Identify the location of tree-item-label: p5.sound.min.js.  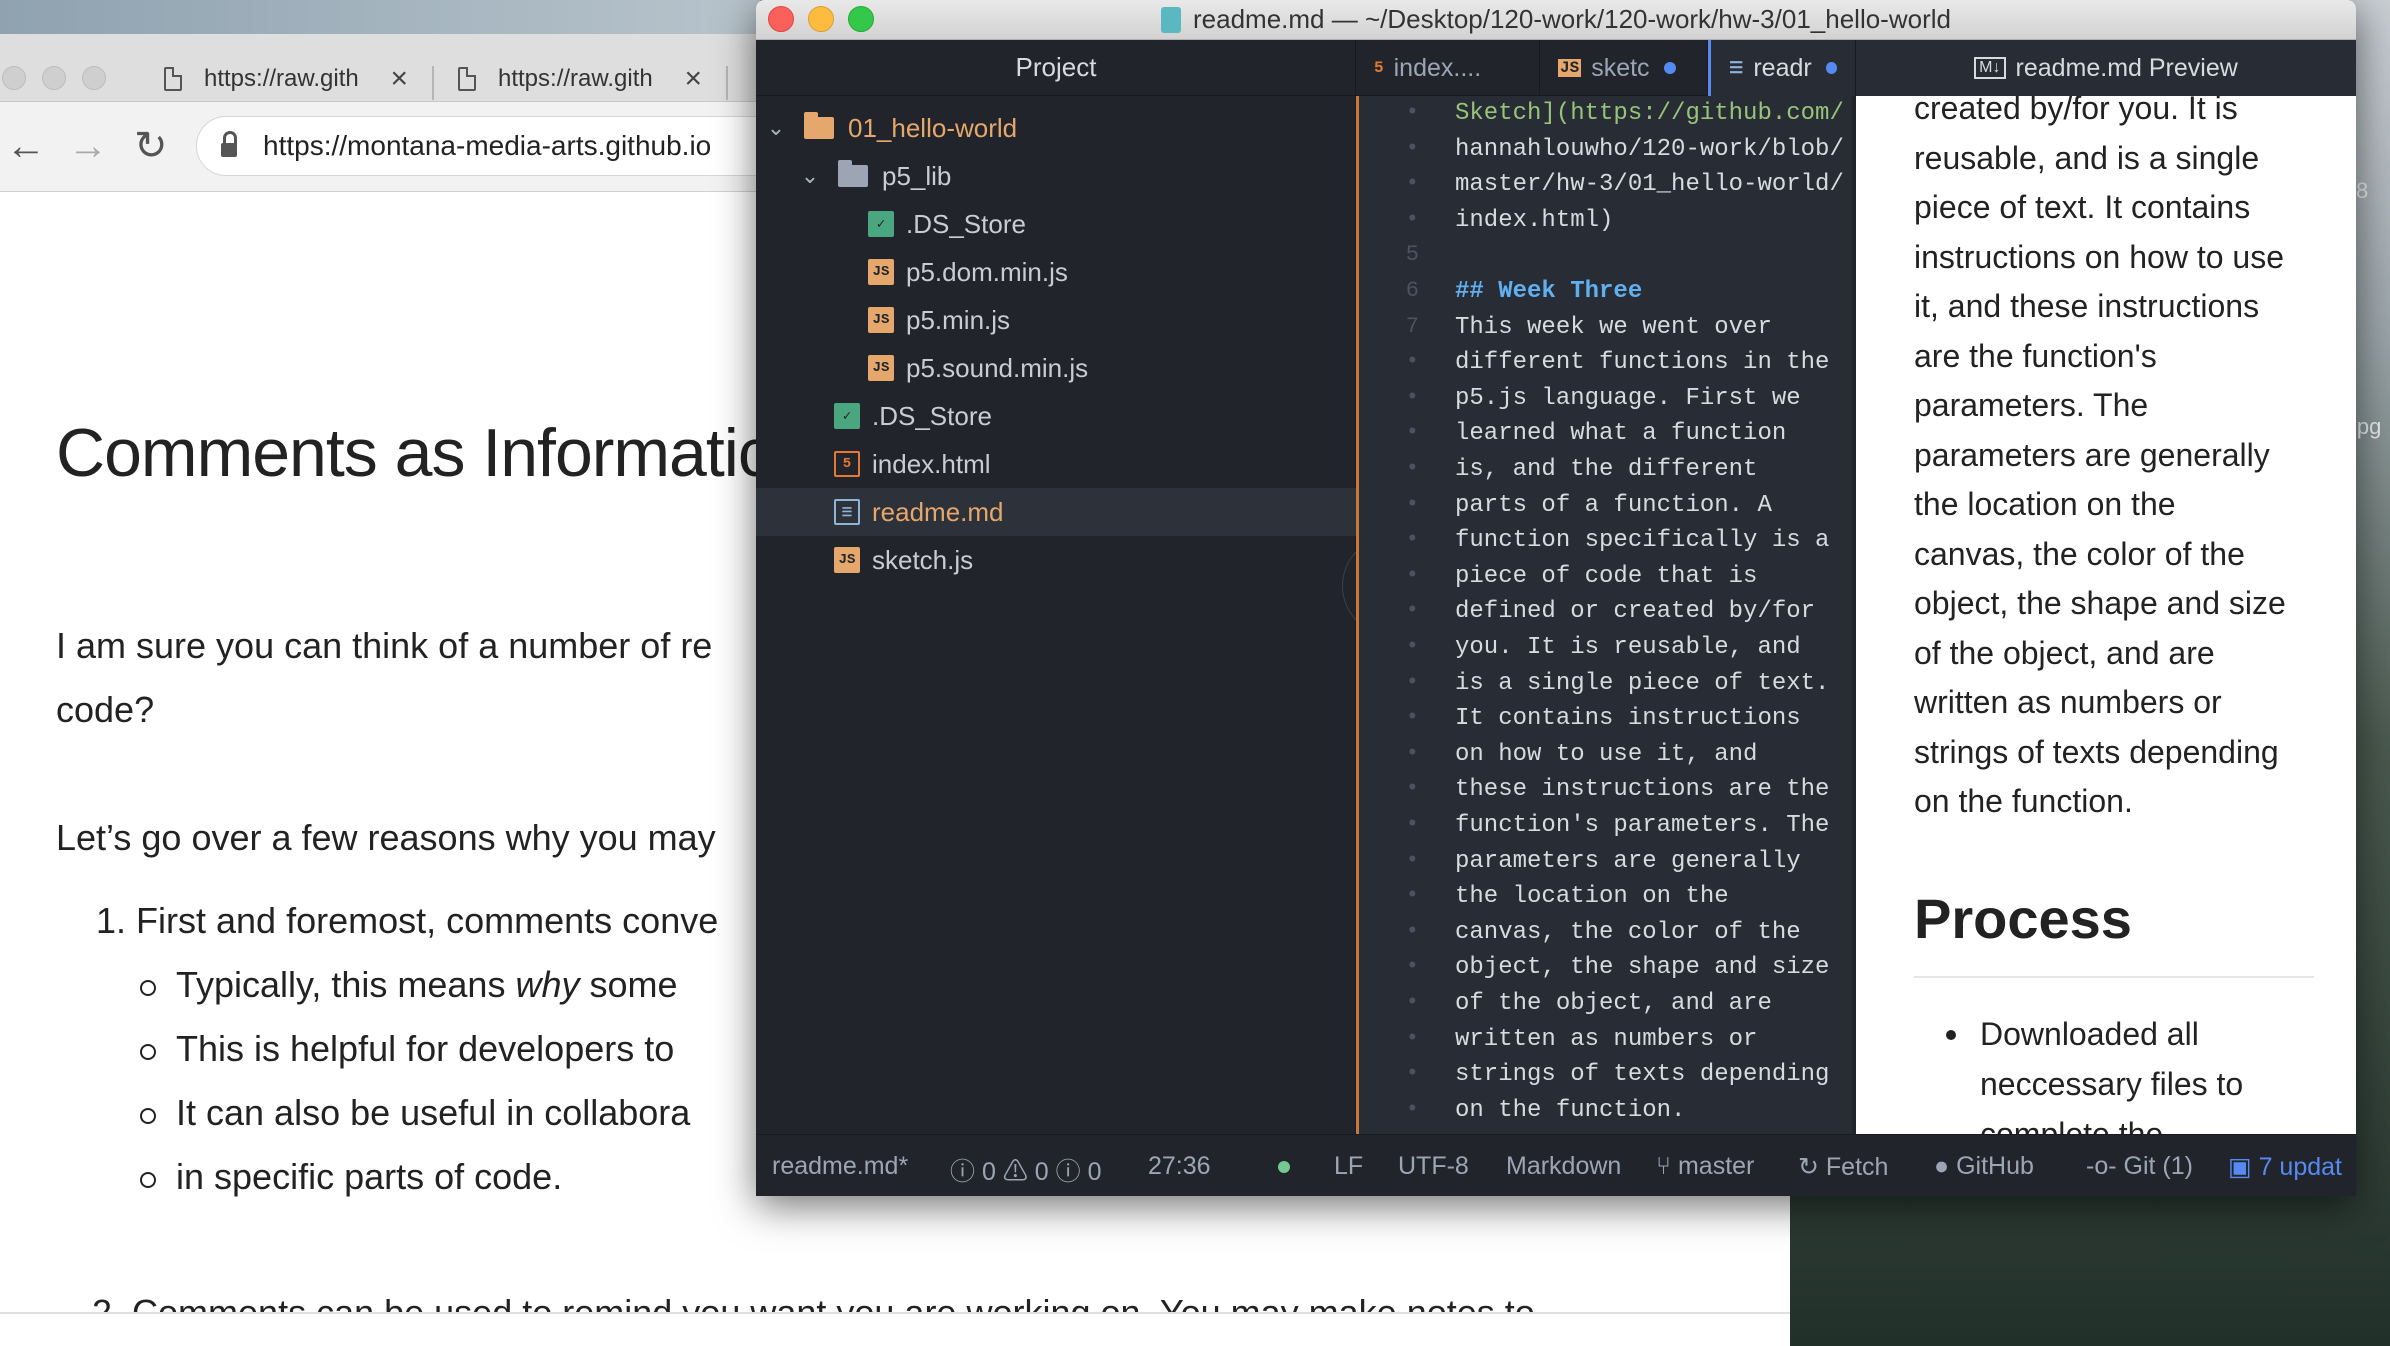
(997, 367).